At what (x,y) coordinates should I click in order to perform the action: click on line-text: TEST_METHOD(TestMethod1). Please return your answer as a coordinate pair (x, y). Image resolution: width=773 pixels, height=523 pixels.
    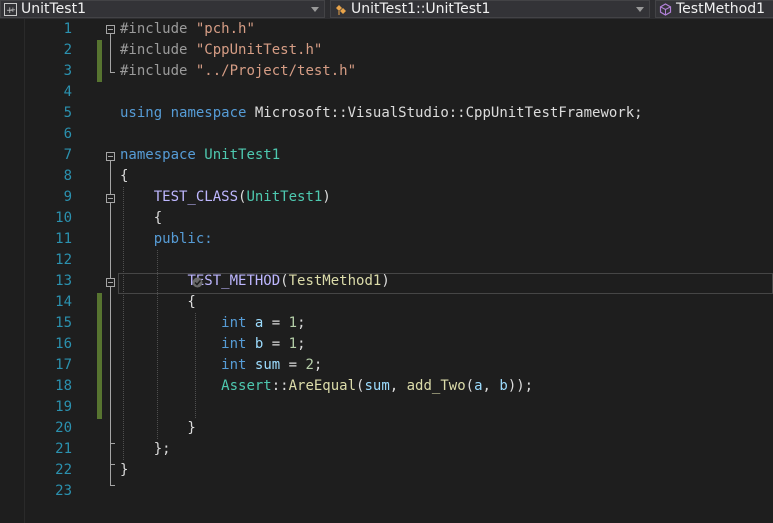
    Looking at the image, I should click on (288, 281).